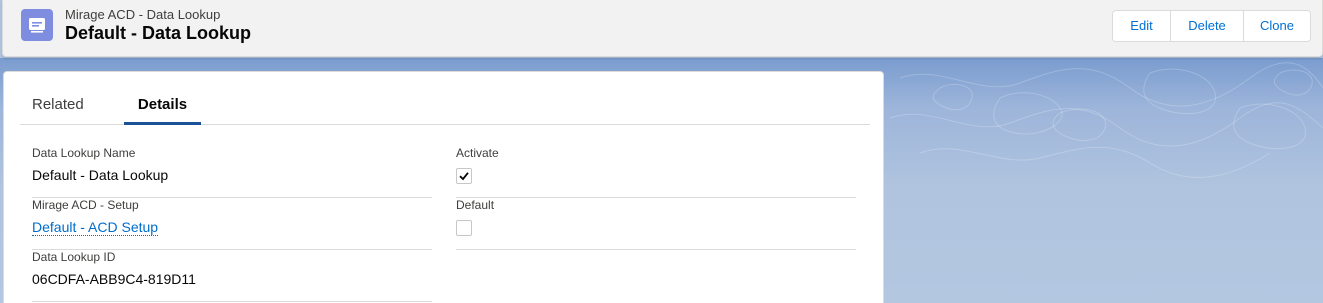 Image resolution: width=1323 pixels, height=303 pixels. I want to click on record-glyph-icon, so click(37, 25).